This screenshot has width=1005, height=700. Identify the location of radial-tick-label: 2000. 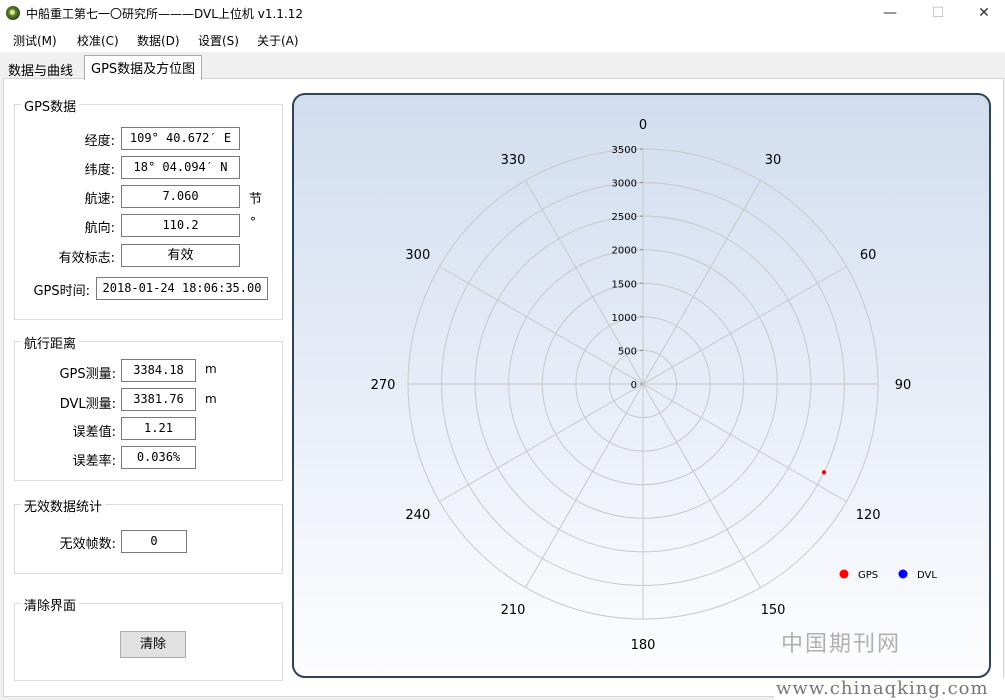
(624, 251).